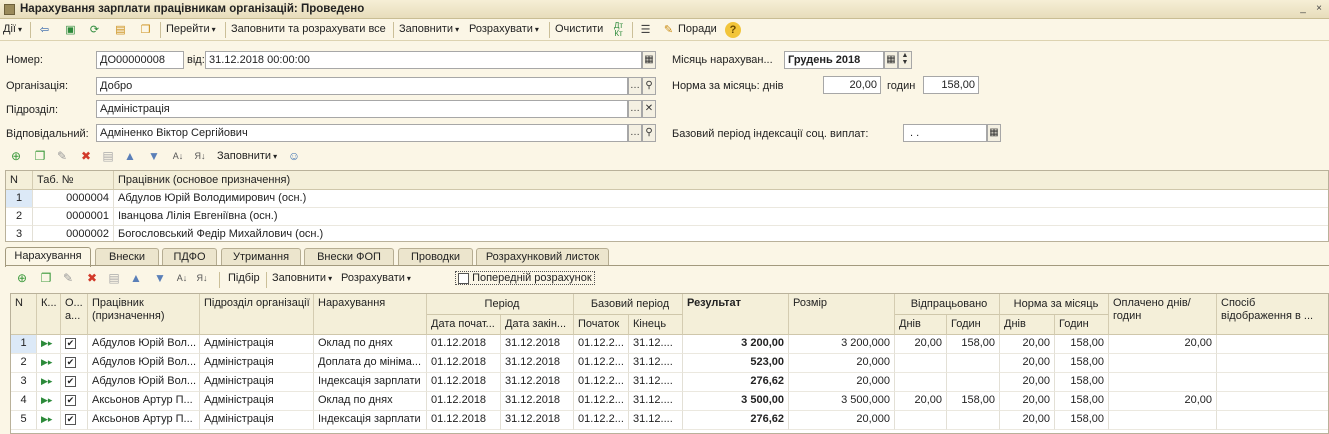 The image size is (1329, 434). Describe the element at coordinates (834, 60) in the screenshot. I see `month-field: Грудень 2018` at that location.